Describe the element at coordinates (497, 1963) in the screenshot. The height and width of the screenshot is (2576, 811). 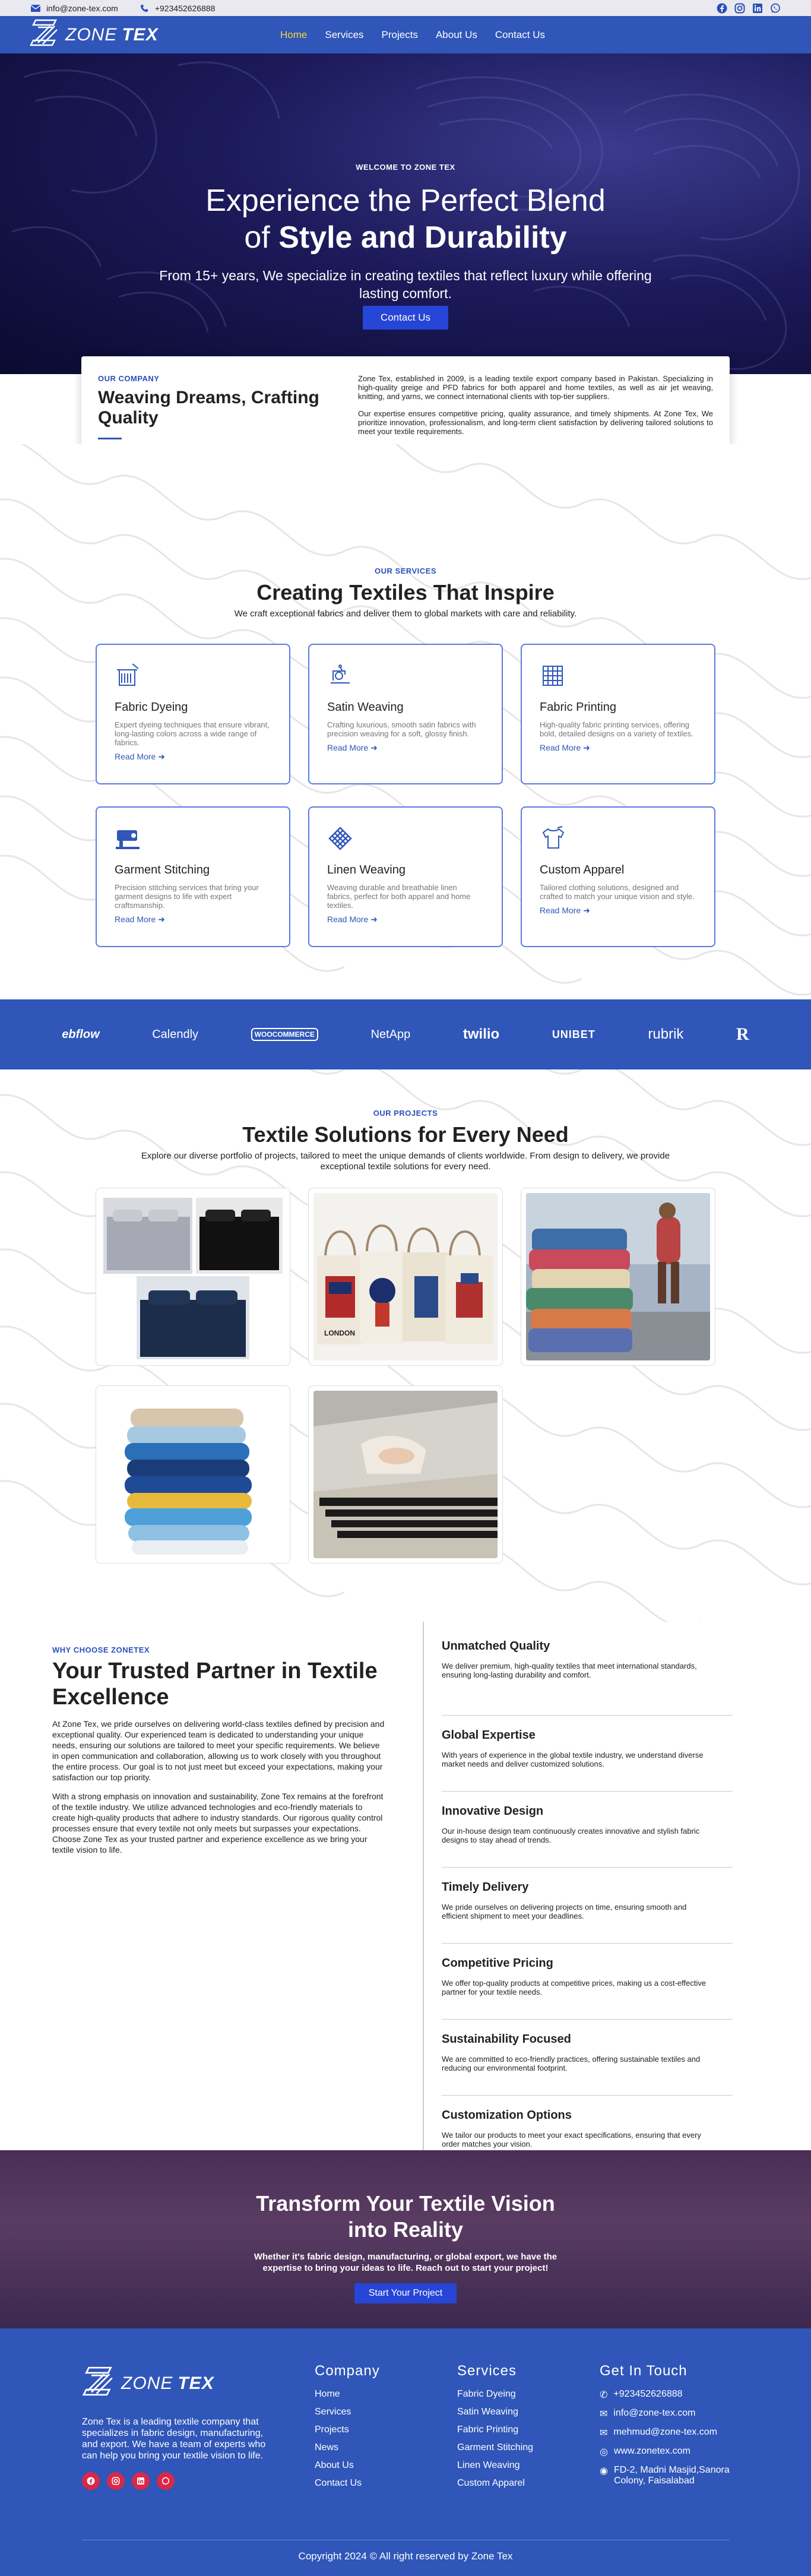
I see `feature-title: Competitive Pricing` at that location.